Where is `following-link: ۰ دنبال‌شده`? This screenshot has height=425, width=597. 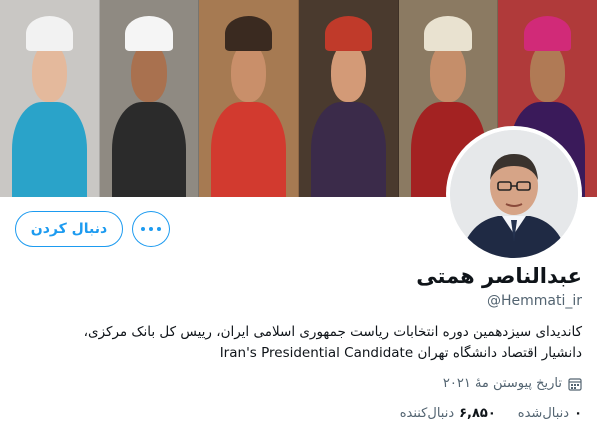
following-link: ۰ دنبال‌شده is located at coordinates (550, 413).